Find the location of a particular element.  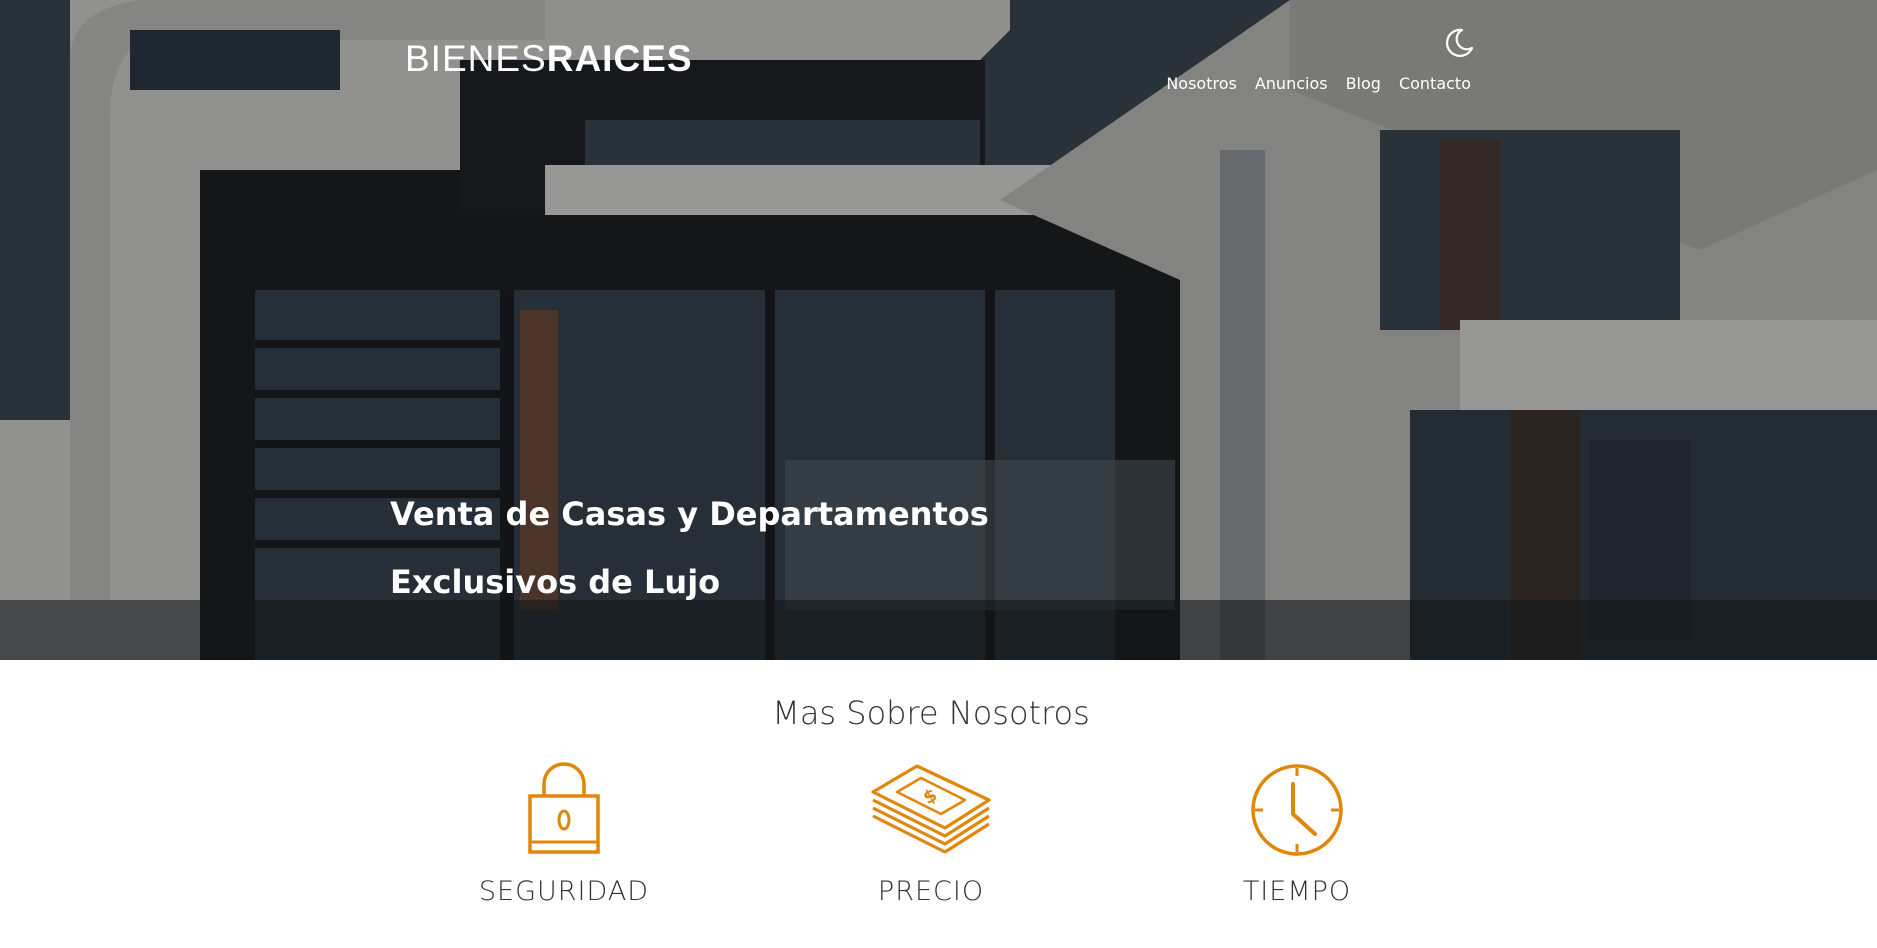

main-navigation: Nosotros Anuncios Blog Contacto is located at coordinates (1318, 84).